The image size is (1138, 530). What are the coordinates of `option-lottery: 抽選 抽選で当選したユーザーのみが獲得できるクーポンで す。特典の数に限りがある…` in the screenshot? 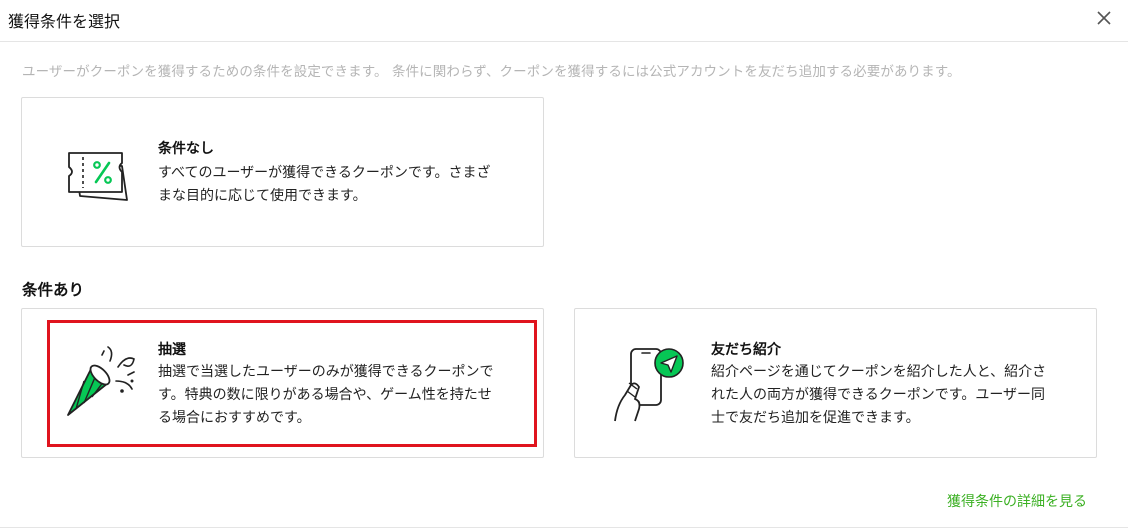 It's located at (282, 383).